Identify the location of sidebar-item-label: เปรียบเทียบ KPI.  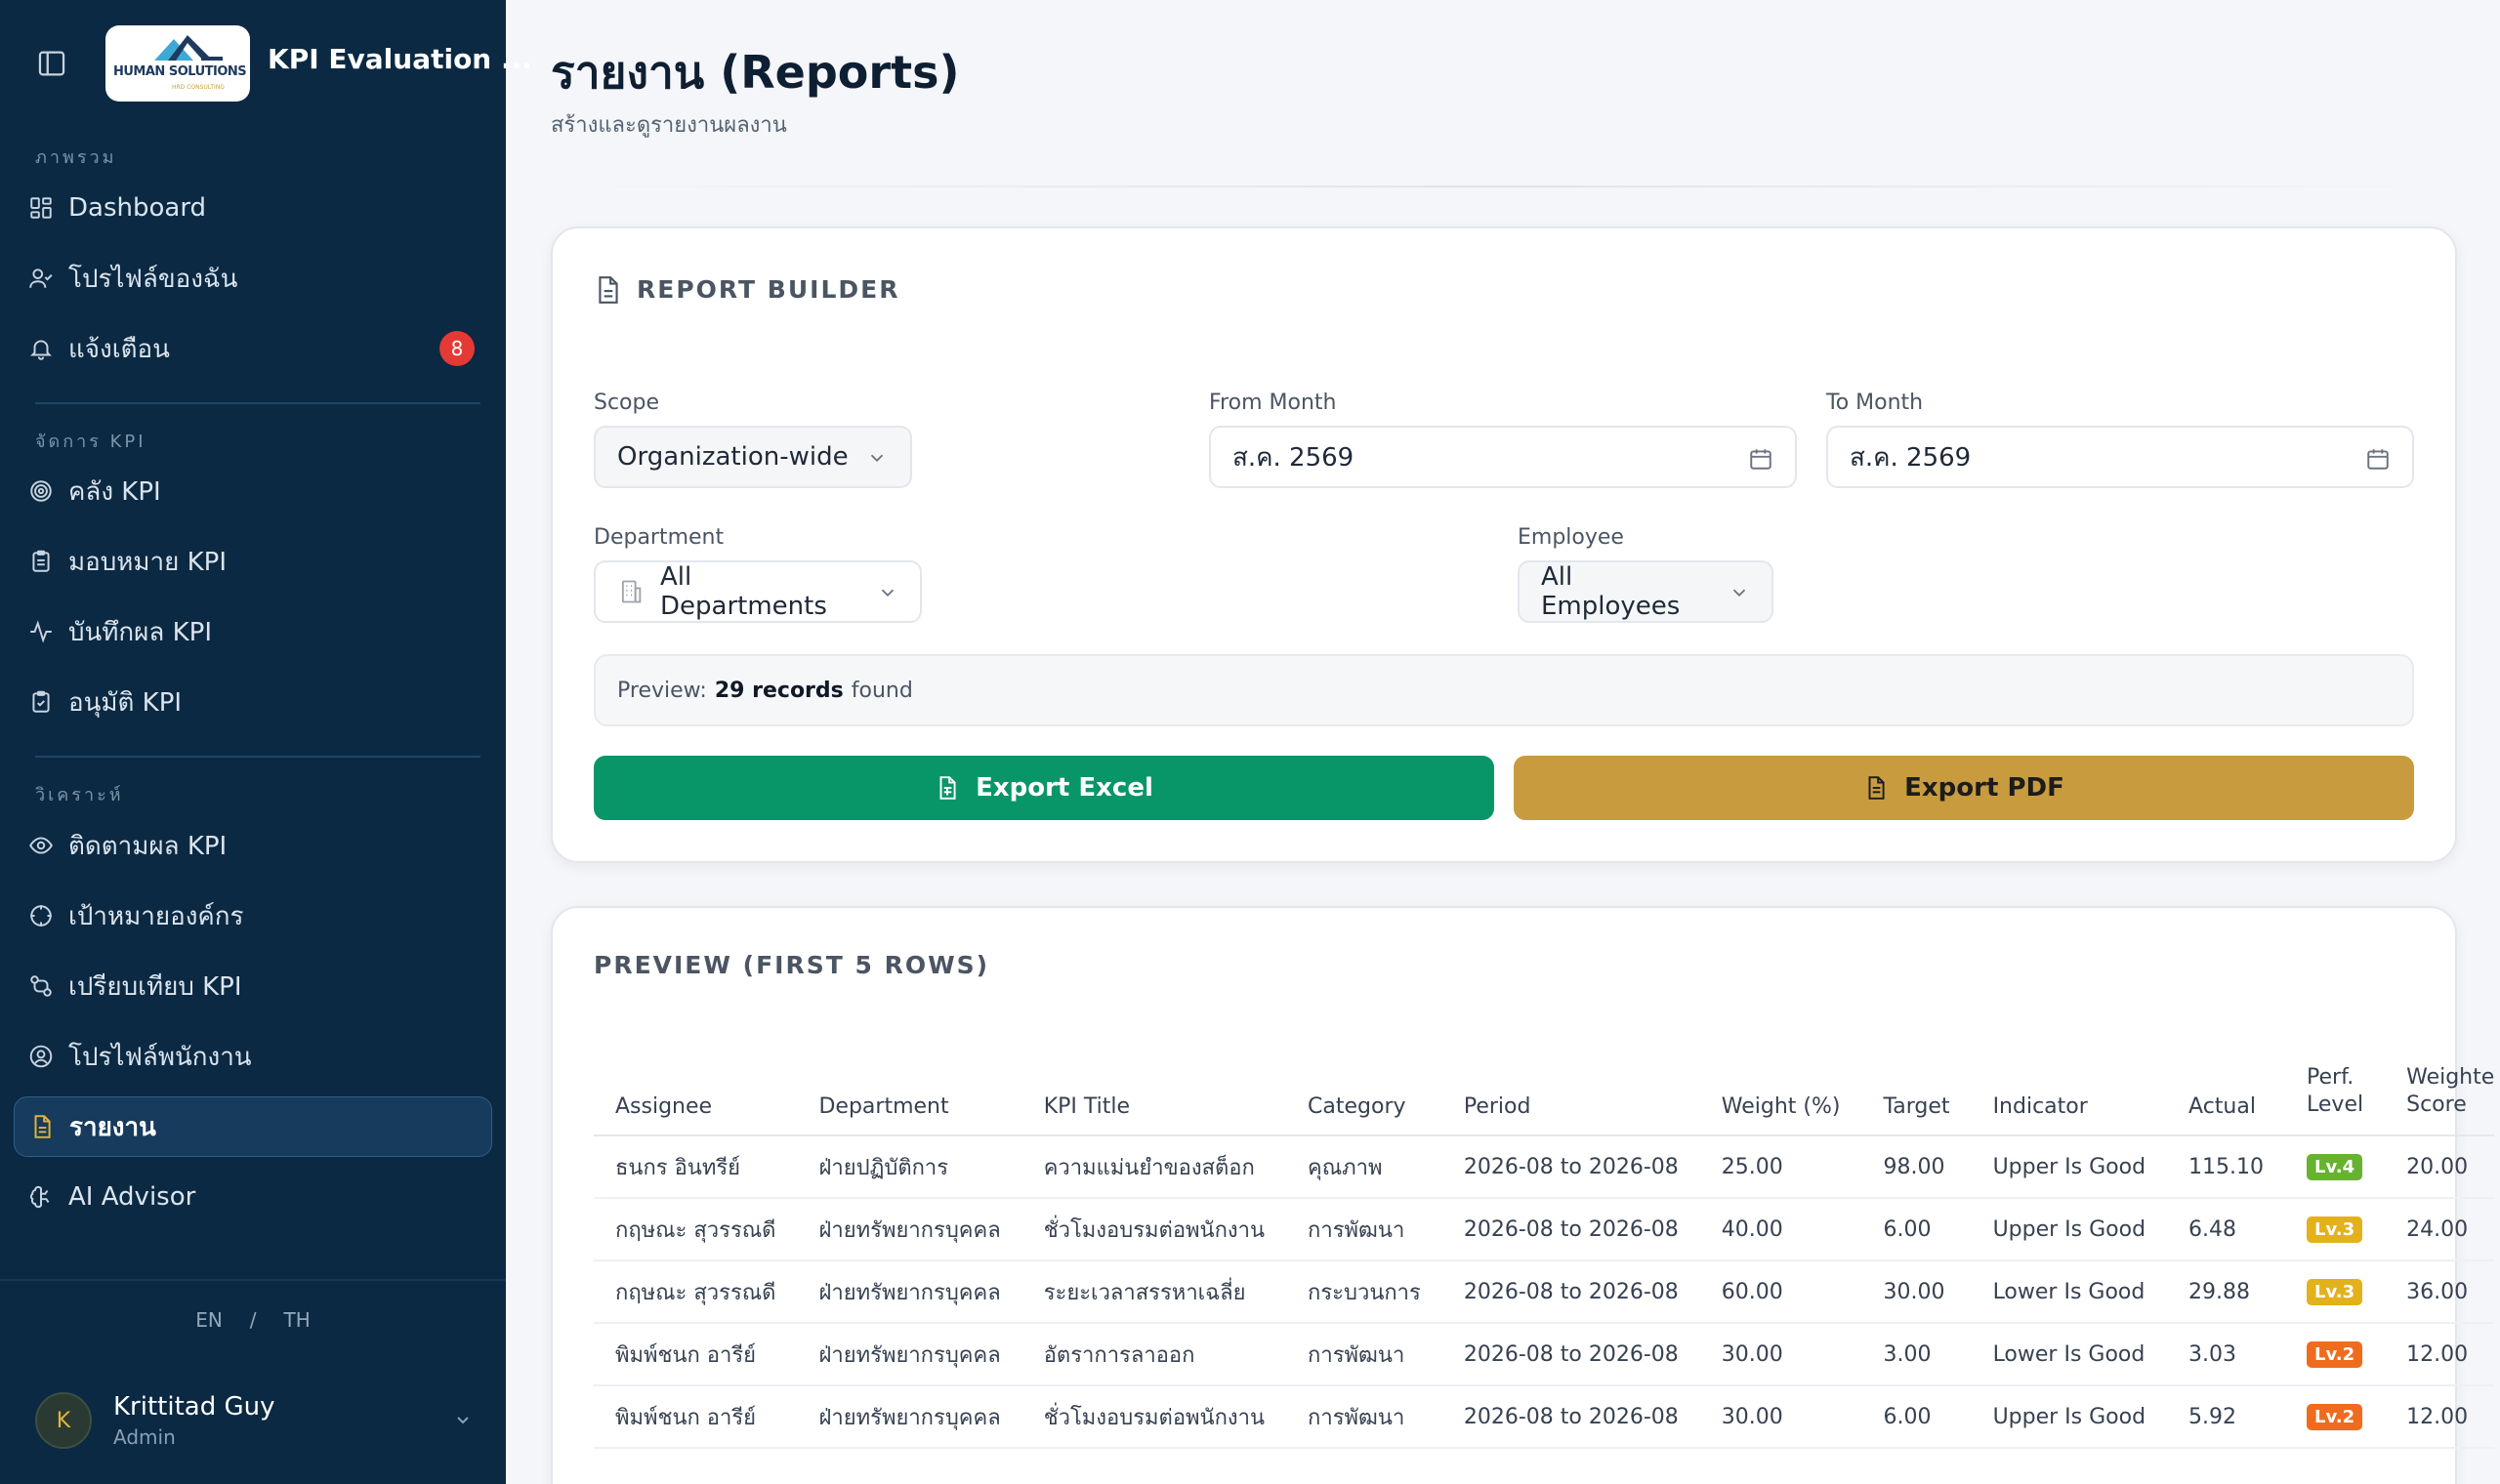
(155, 987).